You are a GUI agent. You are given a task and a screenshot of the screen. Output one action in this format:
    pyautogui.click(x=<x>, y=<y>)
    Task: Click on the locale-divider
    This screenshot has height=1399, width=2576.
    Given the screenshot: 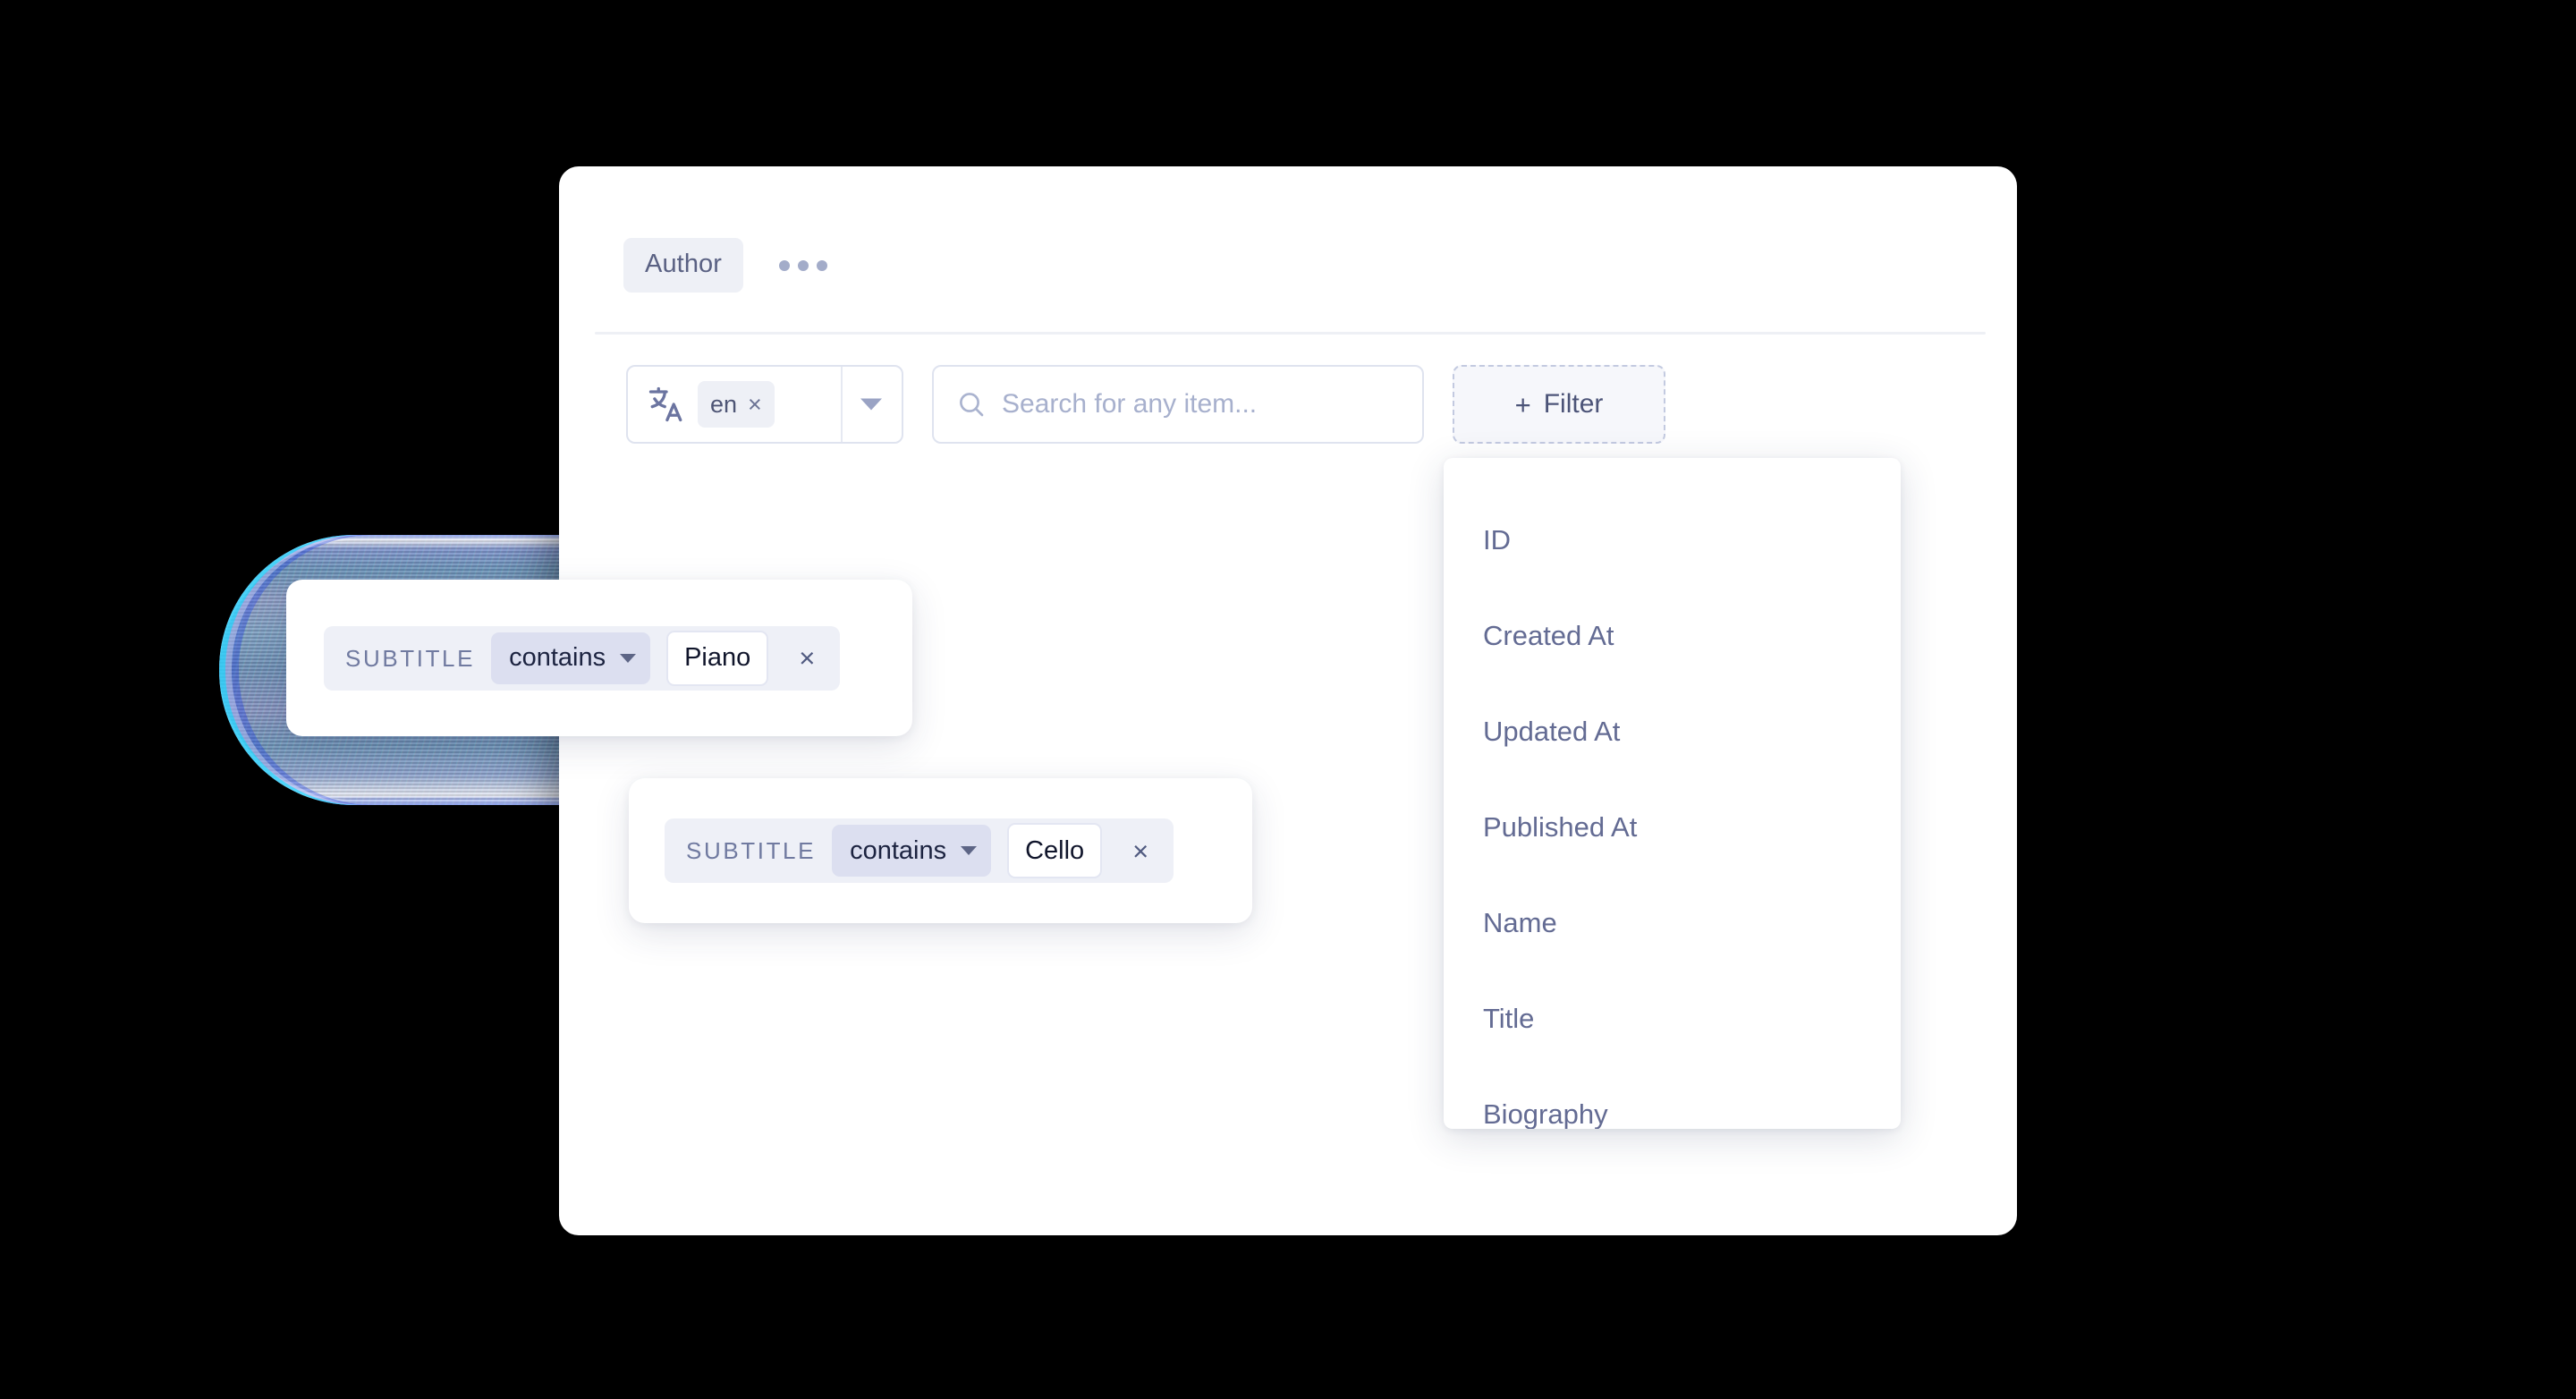 What is the action you would take?
    pyautogui.click(x=842, y=404)
    